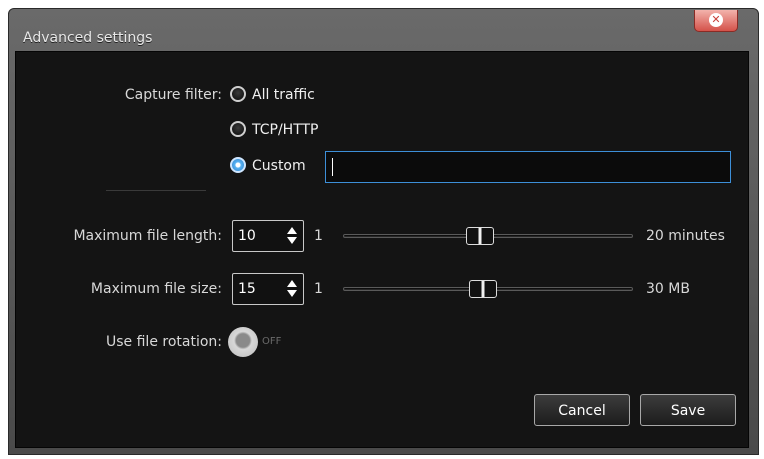 The height and width of the screenshot is (459, 764). I want to click on max-file-size-value: 15, so click(247, 289).